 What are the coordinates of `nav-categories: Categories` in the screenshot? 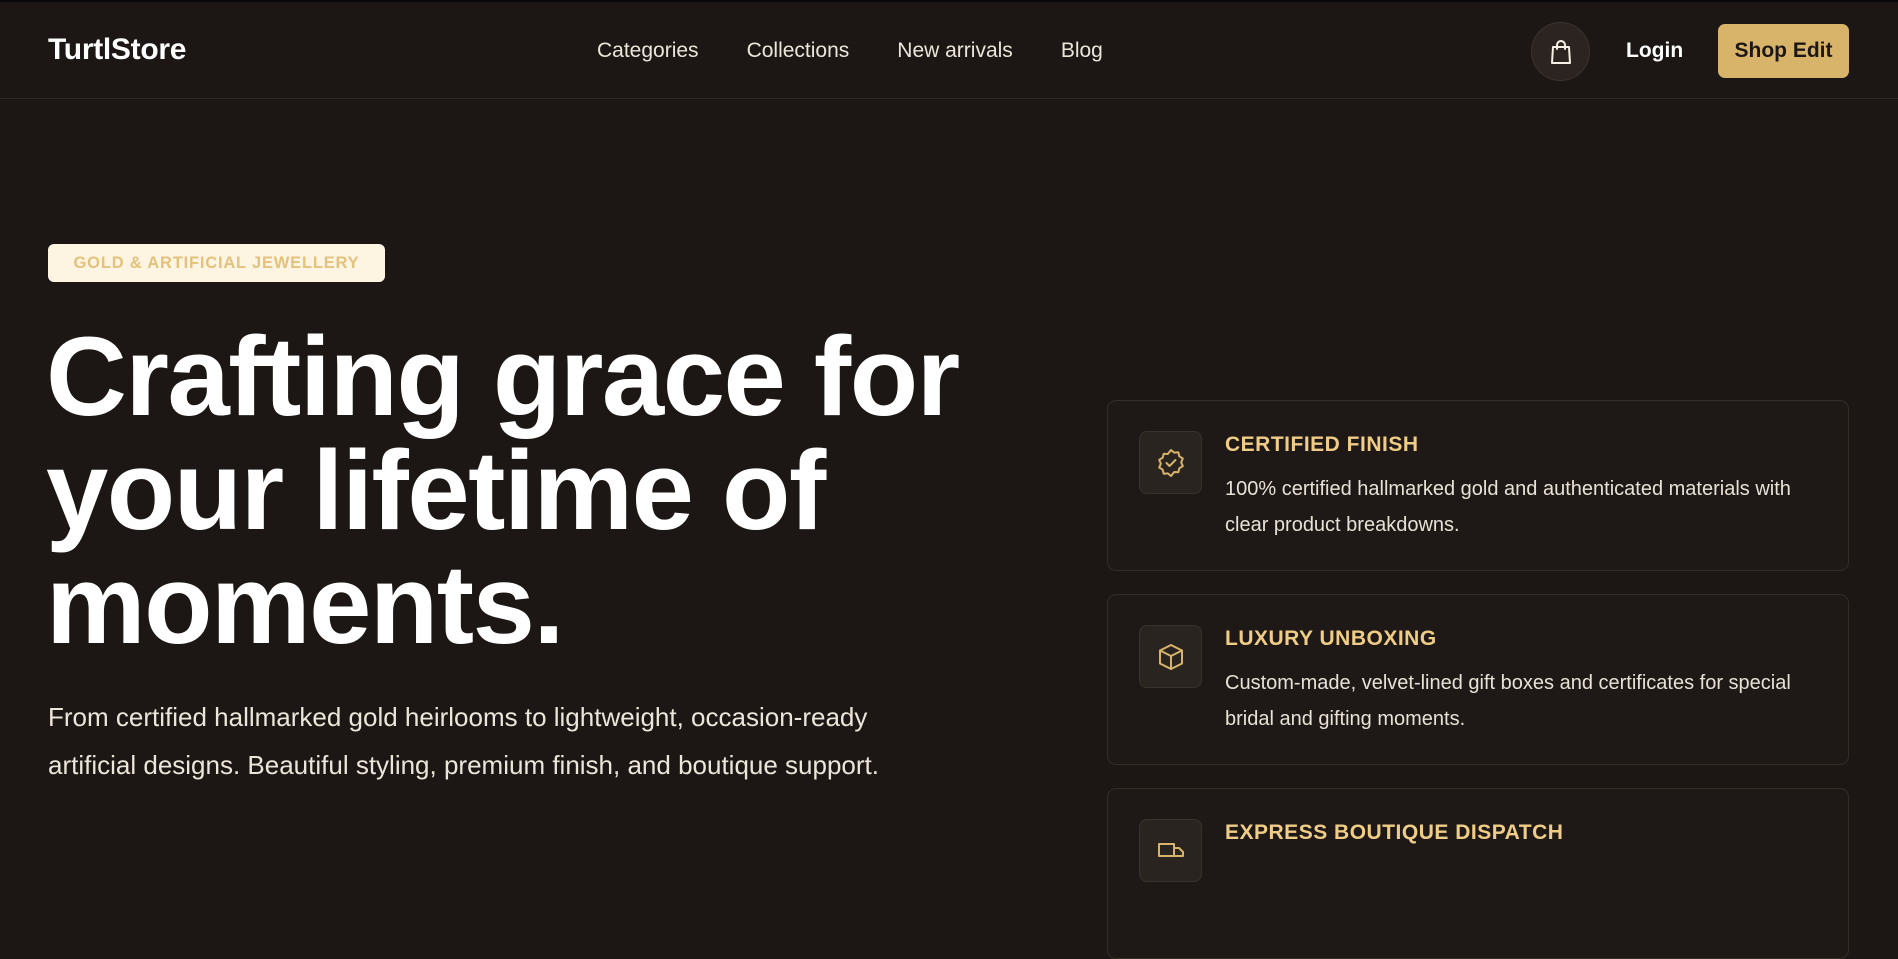 It's located at (648, 51).